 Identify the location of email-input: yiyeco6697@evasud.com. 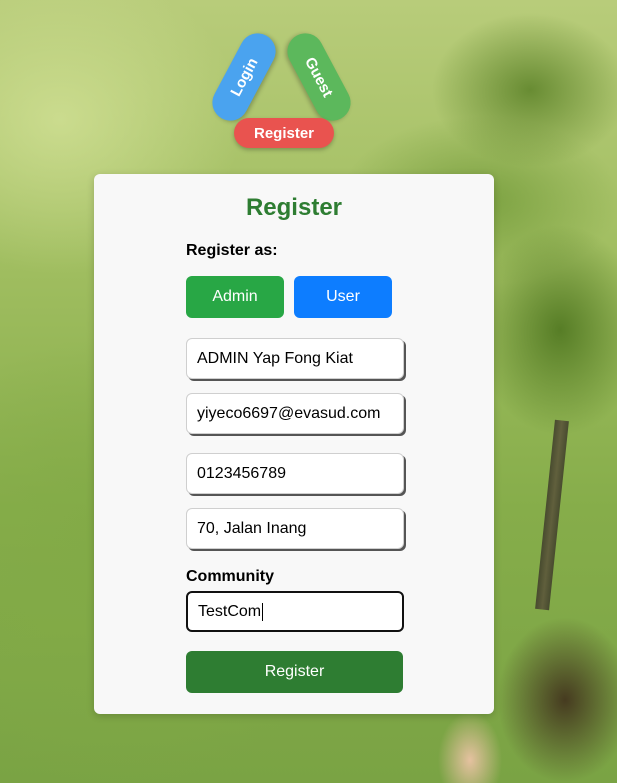
(295, 413).